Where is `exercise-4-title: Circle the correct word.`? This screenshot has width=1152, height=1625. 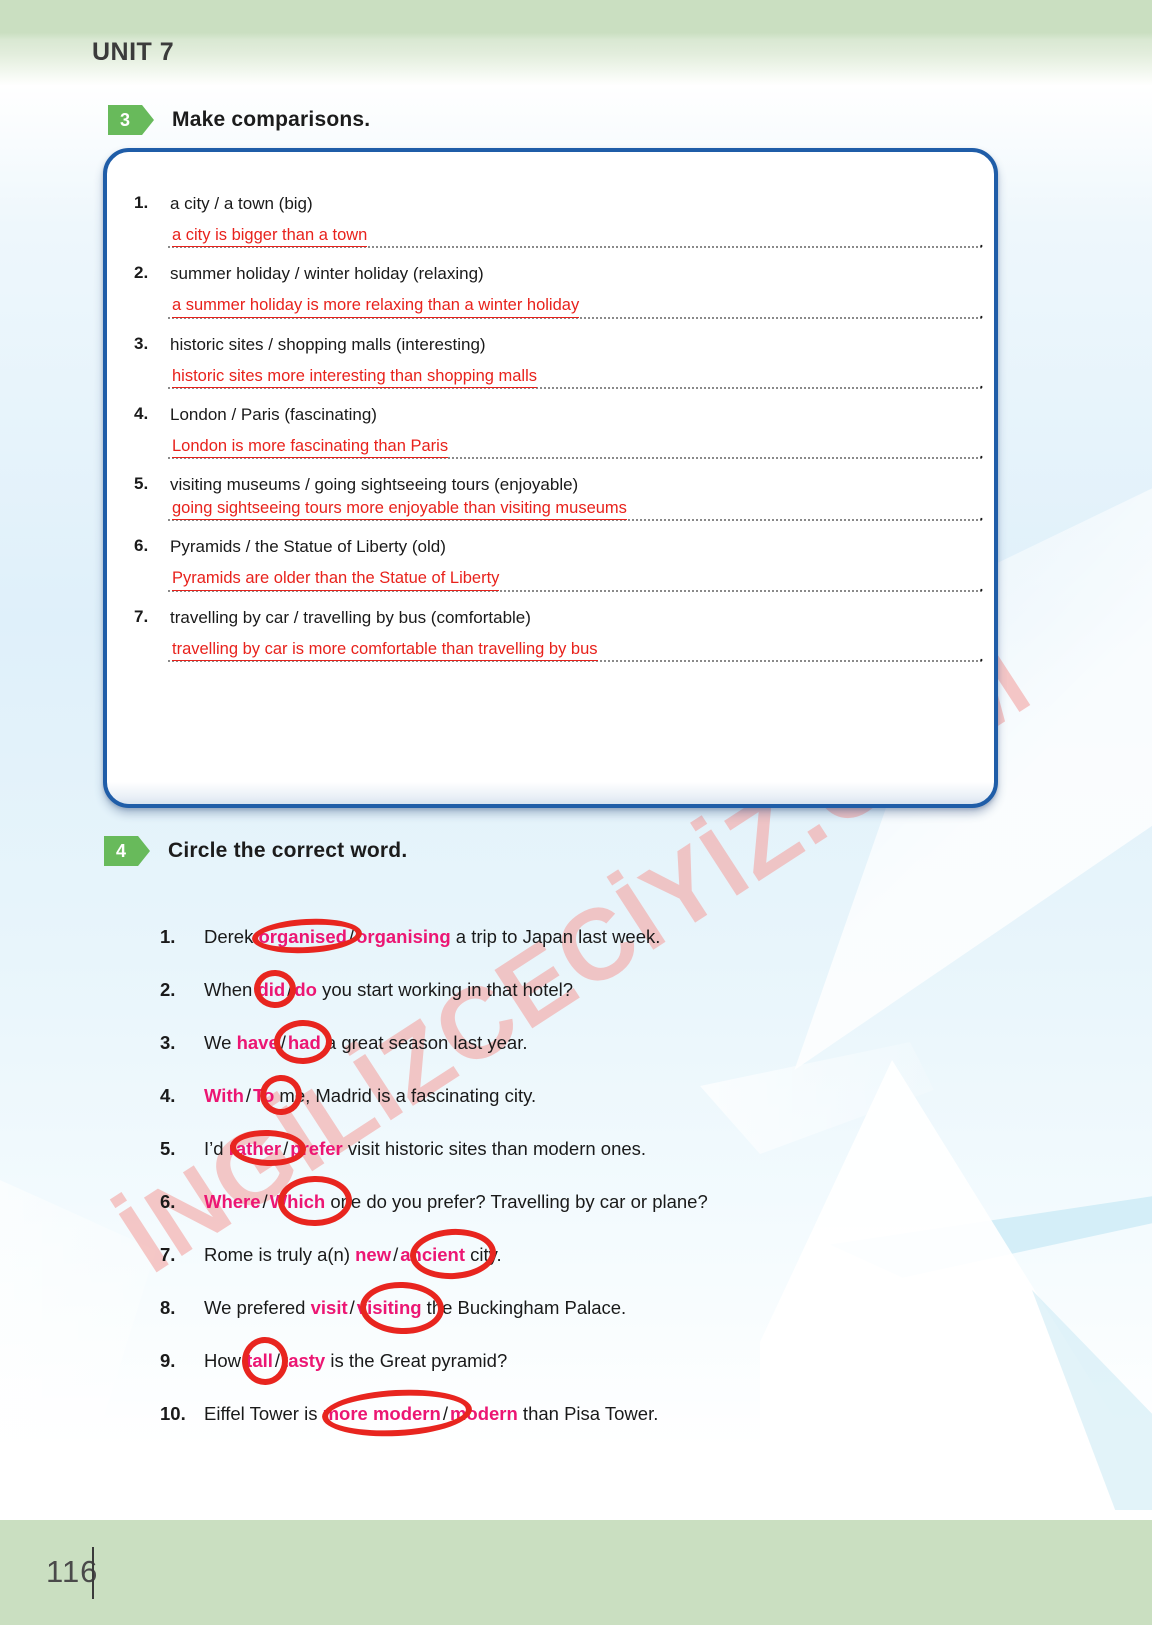 exercise-4-title: Circle the correct word. is located at coordinates (288, 850).